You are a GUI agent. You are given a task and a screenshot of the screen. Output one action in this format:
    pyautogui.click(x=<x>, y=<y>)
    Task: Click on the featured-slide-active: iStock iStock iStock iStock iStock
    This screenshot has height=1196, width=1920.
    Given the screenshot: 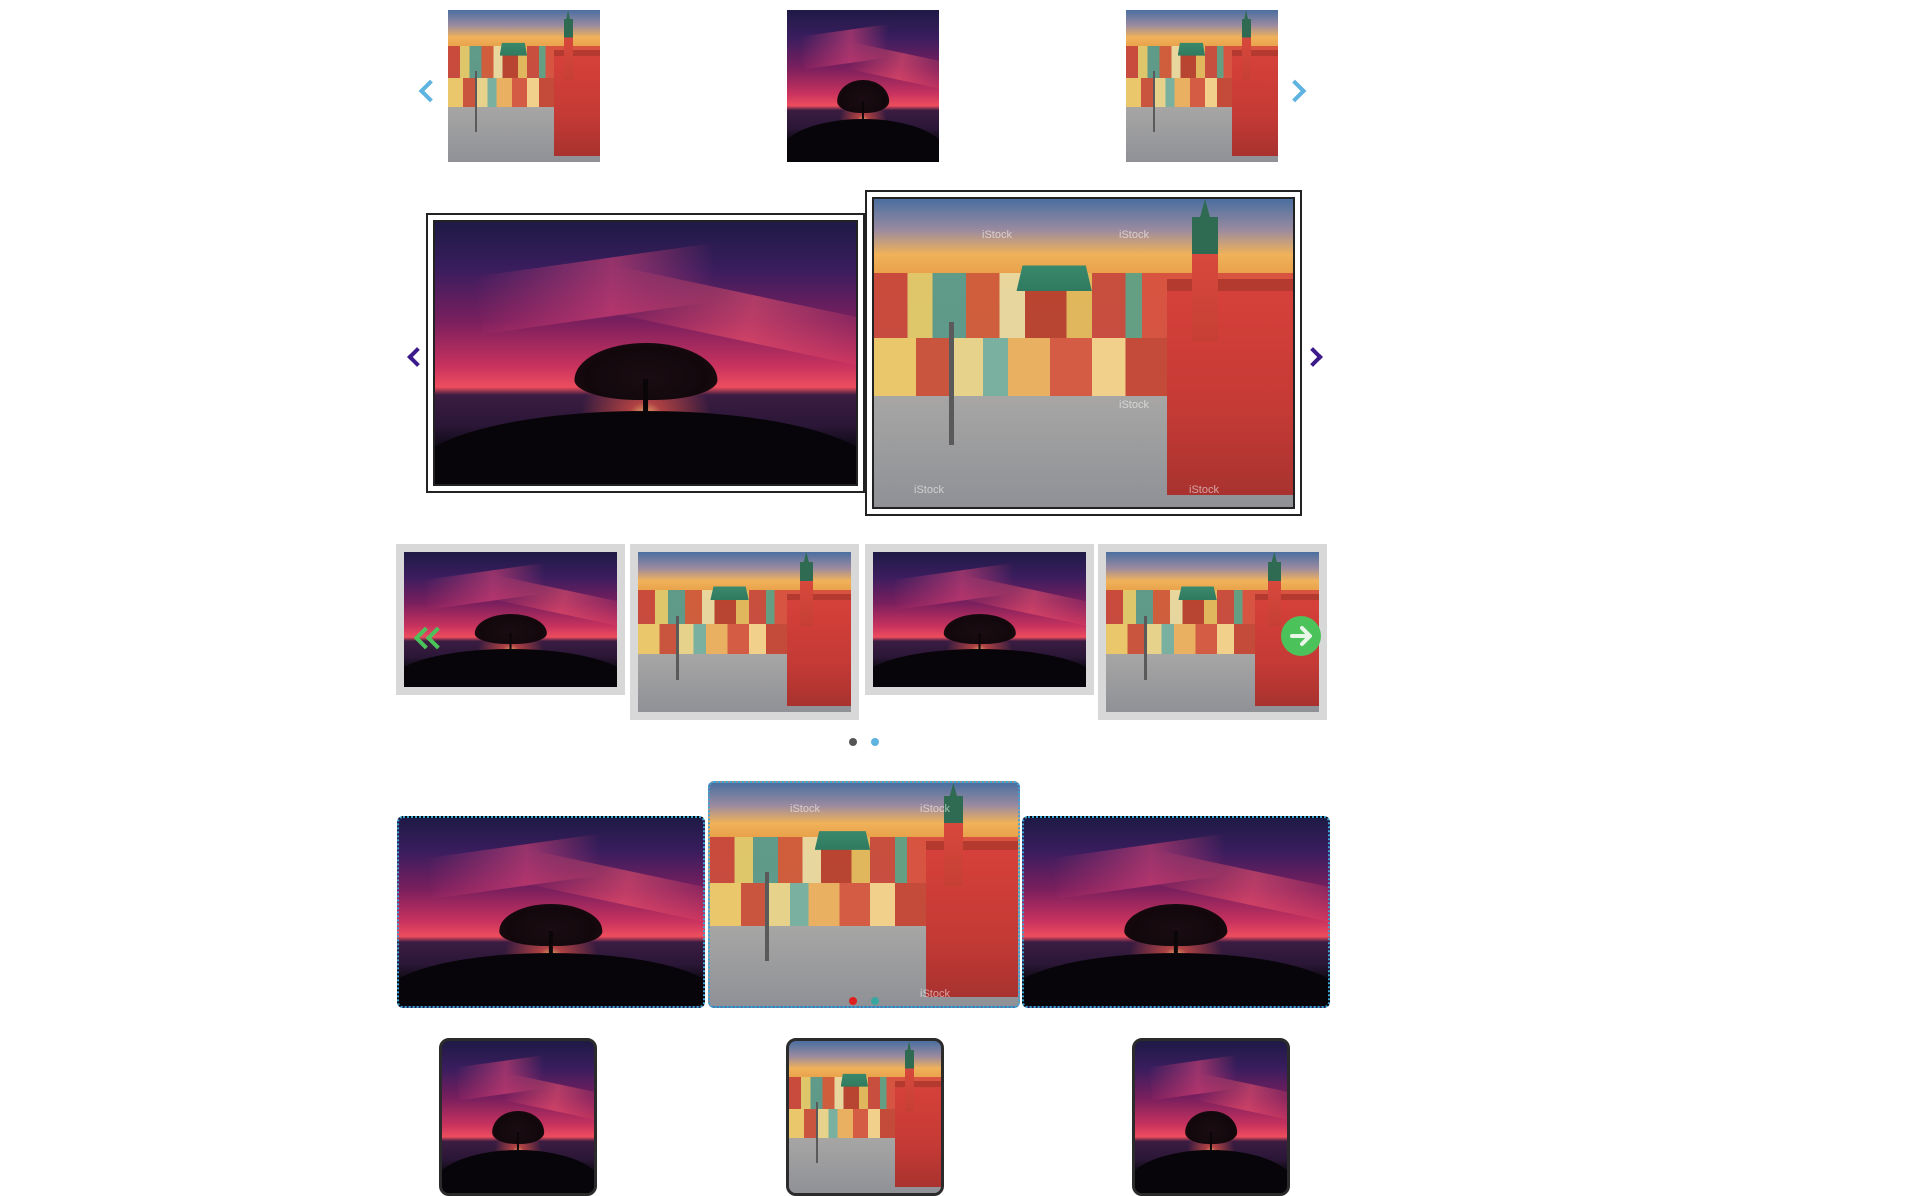 What is the action you would take?
    pyautogui.click(x=1083, y=353)
    